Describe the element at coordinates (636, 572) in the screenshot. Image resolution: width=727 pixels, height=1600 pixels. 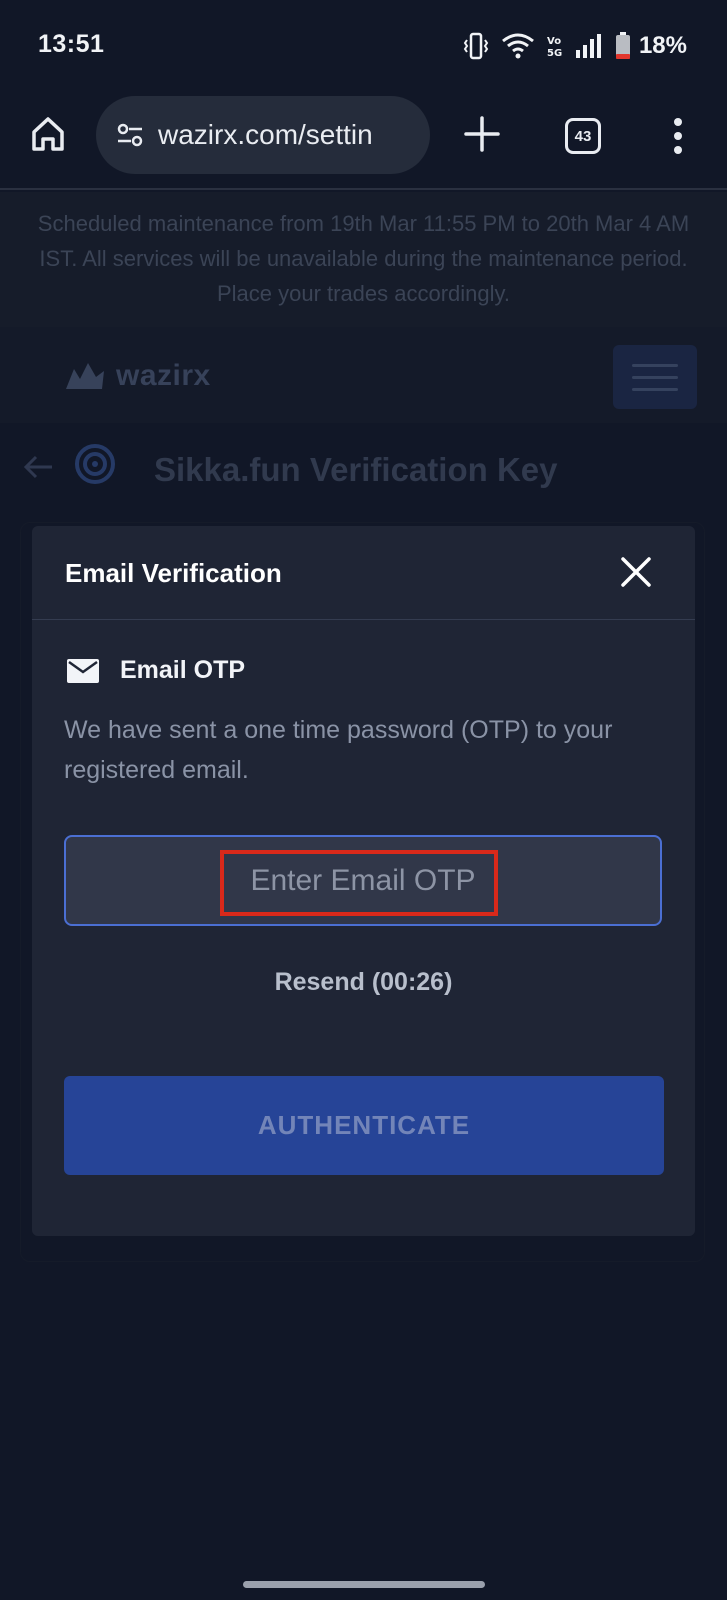
I see `close-icon` at that location.